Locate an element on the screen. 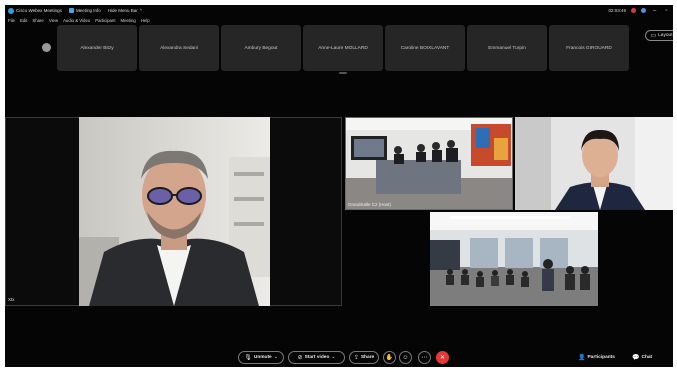 The width and height of the screenshot is (677, 369). reactions-icon: ☺ is located at coordinates (405, 357).